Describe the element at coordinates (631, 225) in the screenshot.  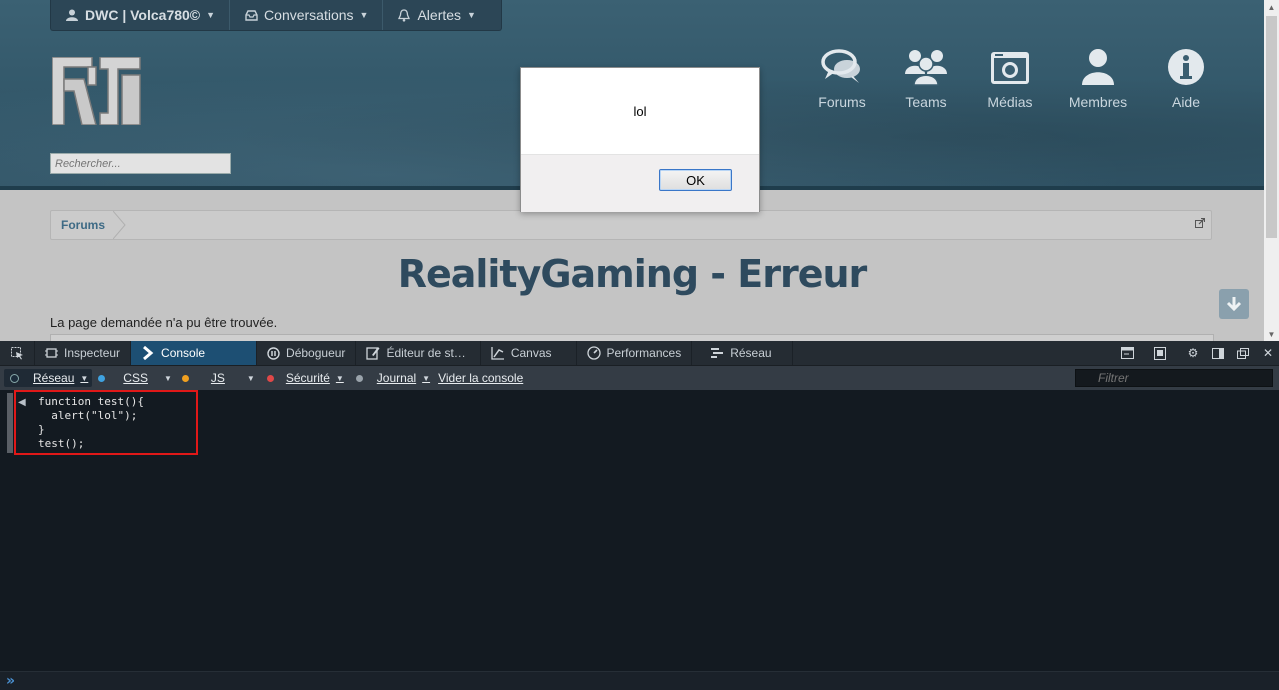
I see `breadcrumb: Forums` at that location.